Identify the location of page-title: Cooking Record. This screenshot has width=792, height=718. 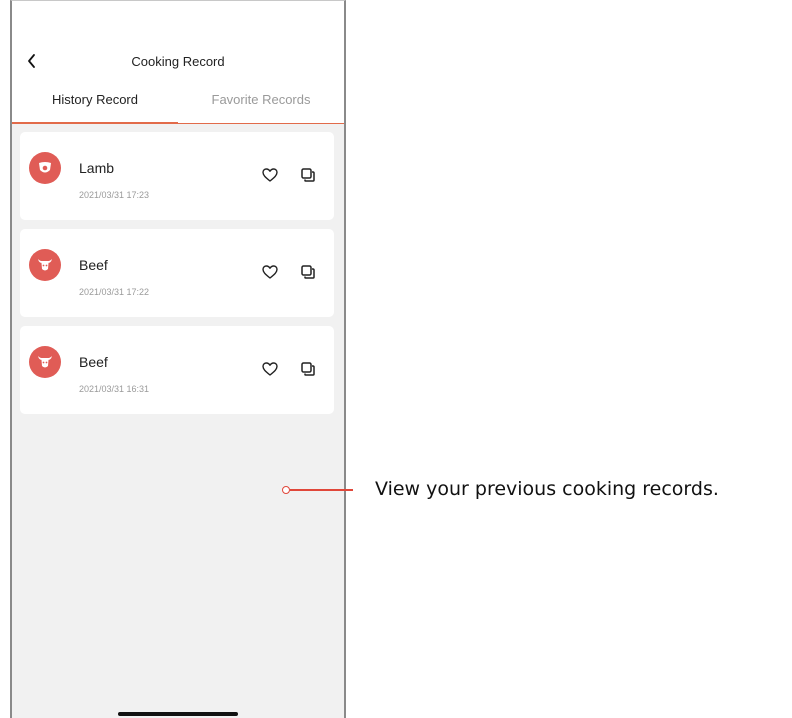
(178, 61).